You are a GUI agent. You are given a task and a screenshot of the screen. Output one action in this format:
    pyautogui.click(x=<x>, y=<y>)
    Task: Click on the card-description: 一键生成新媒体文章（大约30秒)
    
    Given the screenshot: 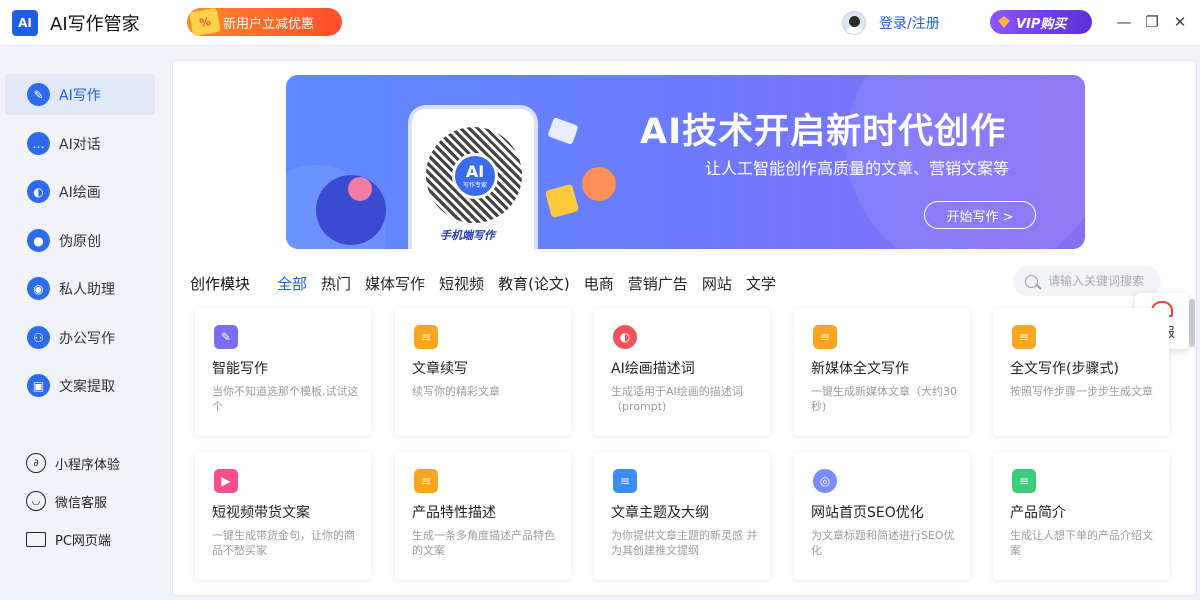 What is the action you would take?
    pyautogui.click(x=884, y=399)
    